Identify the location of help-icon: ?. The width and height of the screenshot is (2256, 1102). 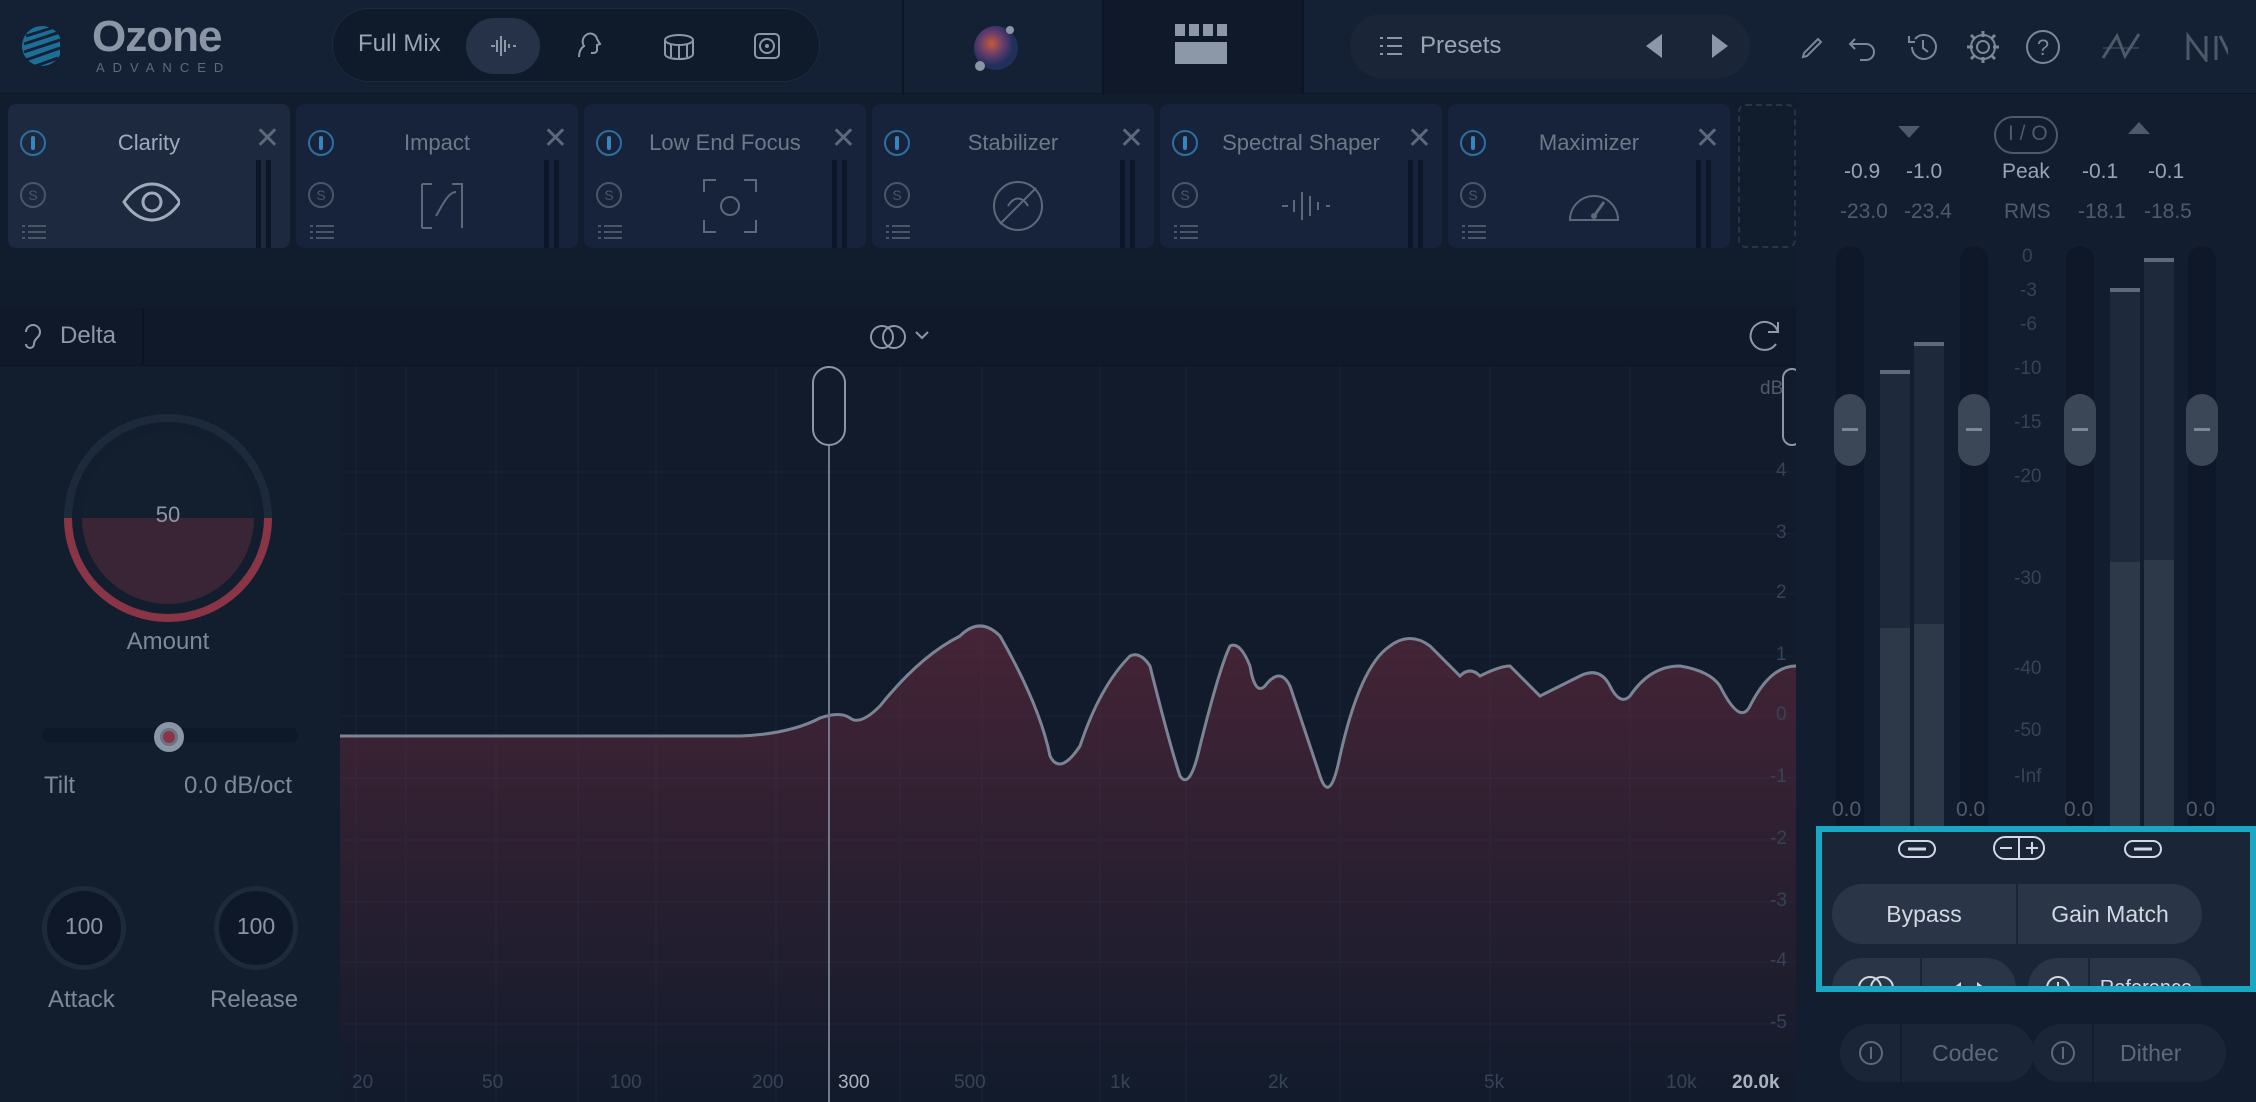
(2043, 47).